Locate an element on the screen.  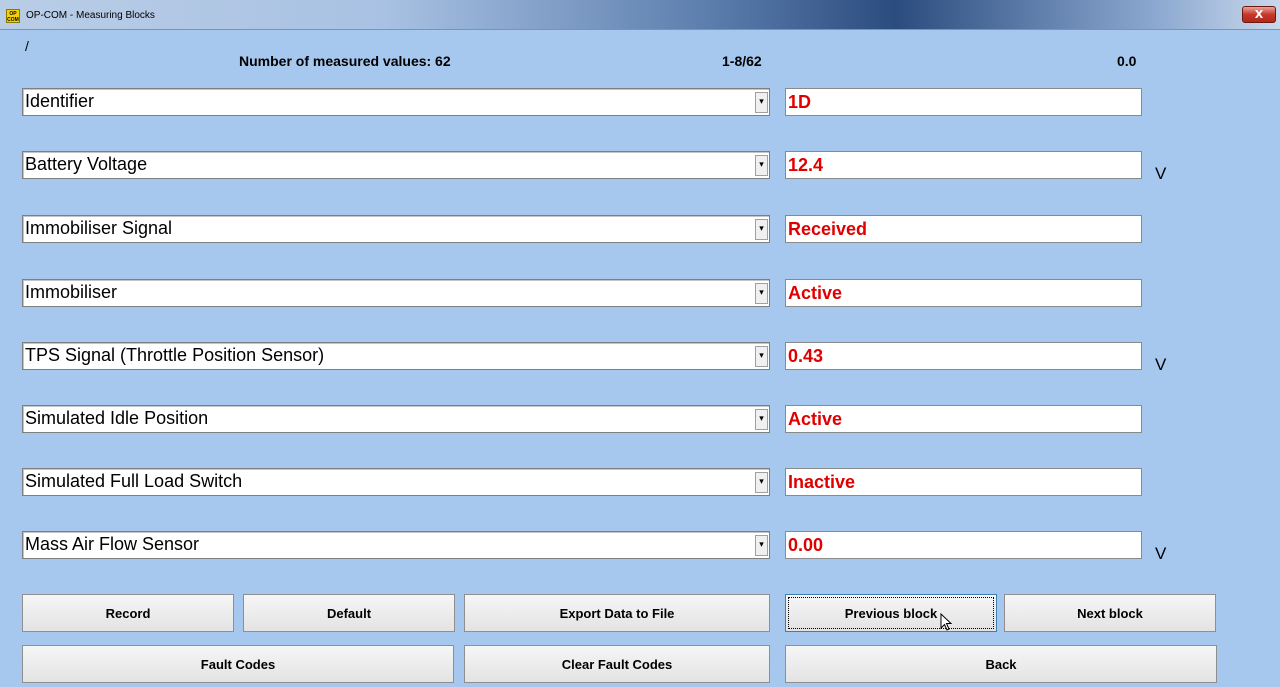
value-field: 12.4 is located at coordinates (963, 165).